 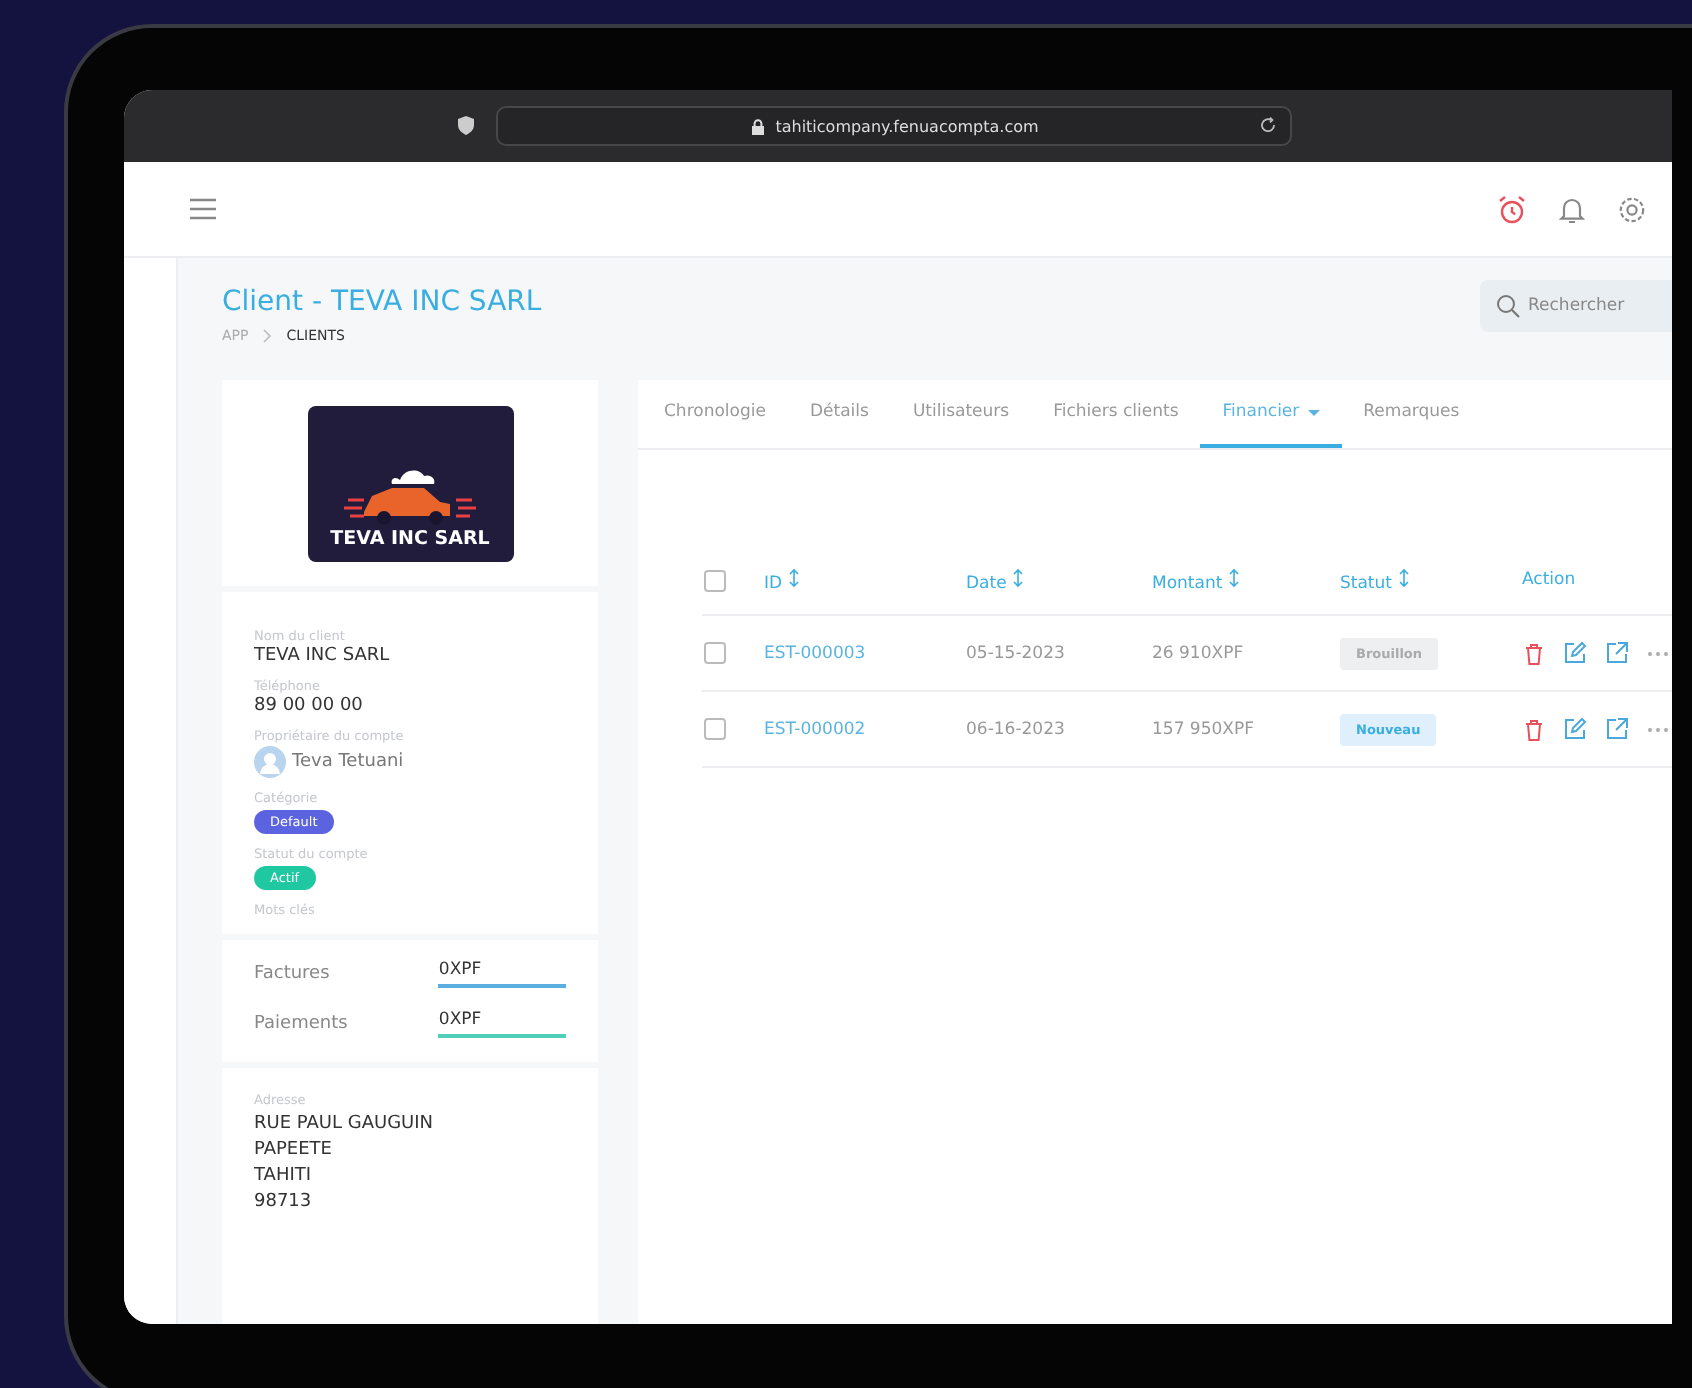 What do you see at coordinates (961, 414) in the screenshot?
I see `tab: Utilisateurs` at bounding box center [961, 414].